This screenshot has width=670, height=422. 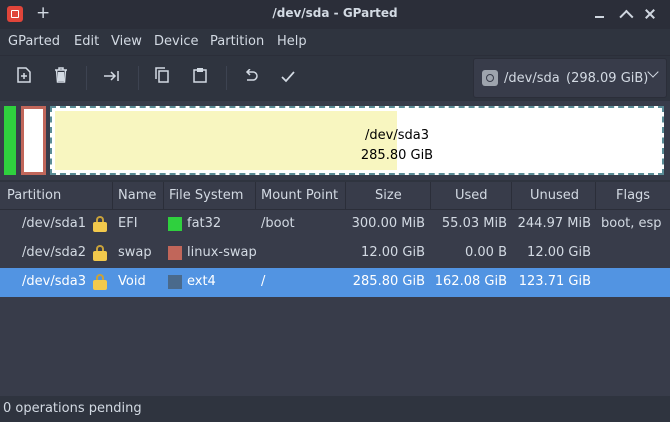 I want to click on new-partition-icon, so click(x=24, y=78).